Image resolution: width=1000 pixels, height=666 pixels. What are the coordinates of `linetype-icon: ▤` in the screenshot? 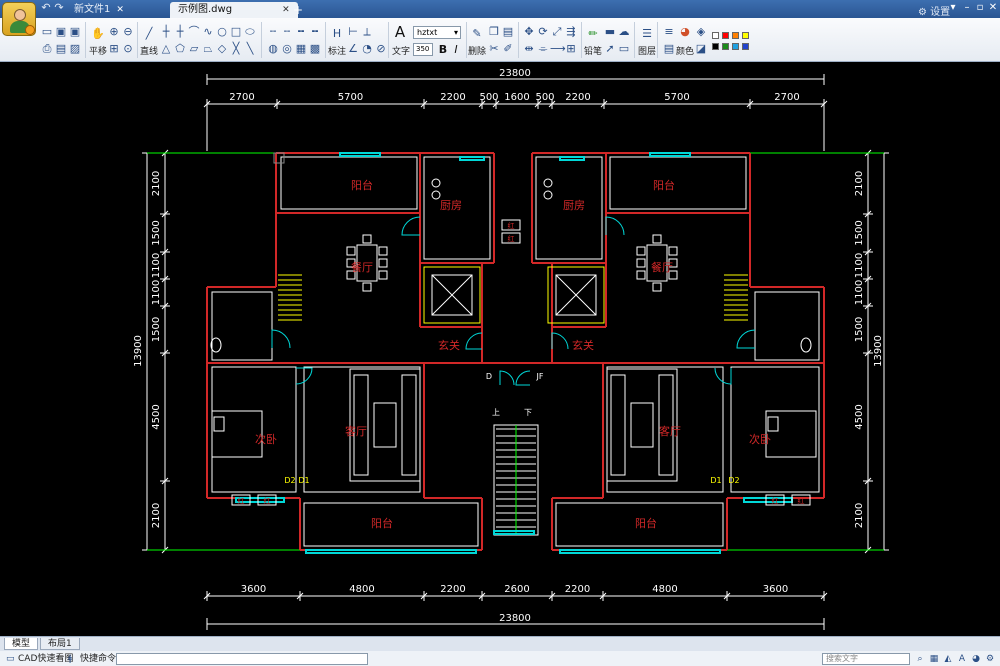 It's located at (669, 49).